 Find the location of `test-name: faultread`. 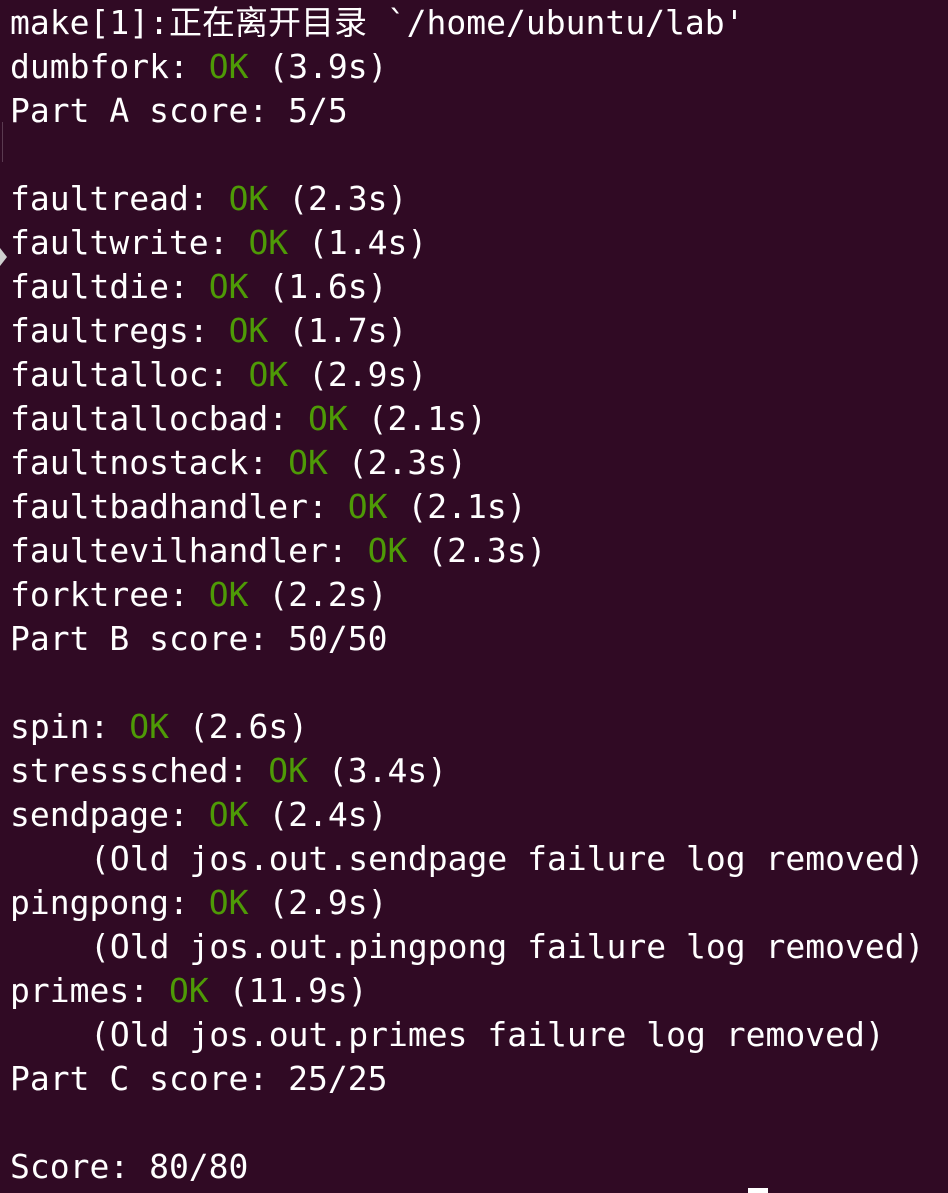

test-name: faultread is located at coordinates (99, 198).